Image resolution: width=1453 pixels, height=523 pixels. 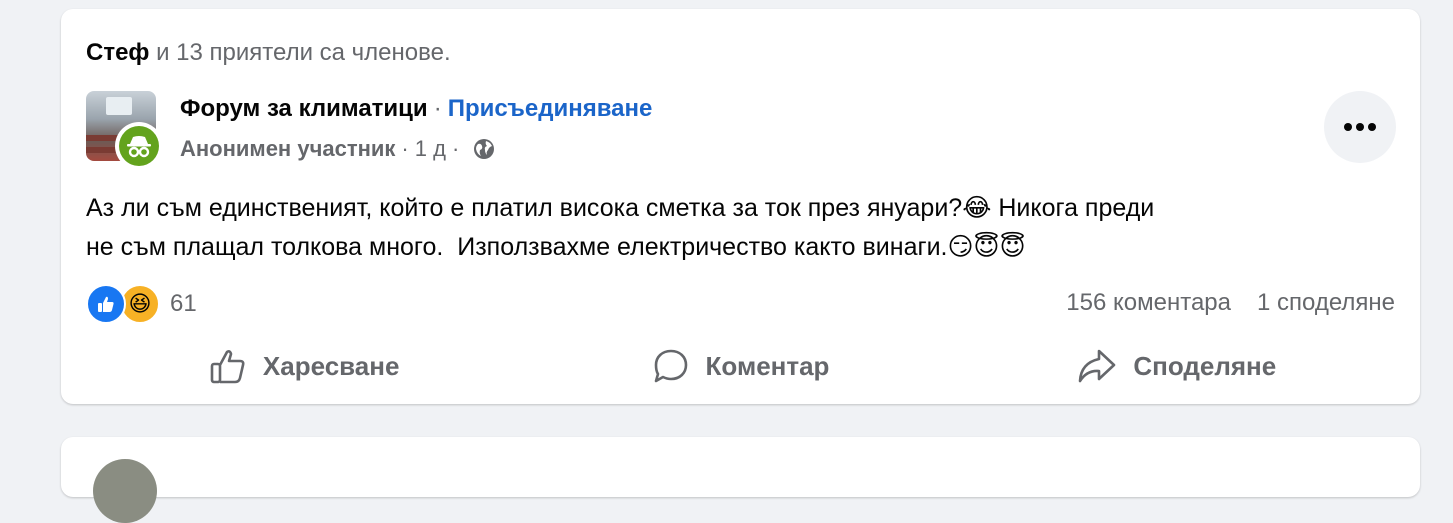 What do you see at coordinates (300, 52) in the screenshot?
I see `friends-context-text: и 13 приятели са членове.` at bounding box center [300, 52].